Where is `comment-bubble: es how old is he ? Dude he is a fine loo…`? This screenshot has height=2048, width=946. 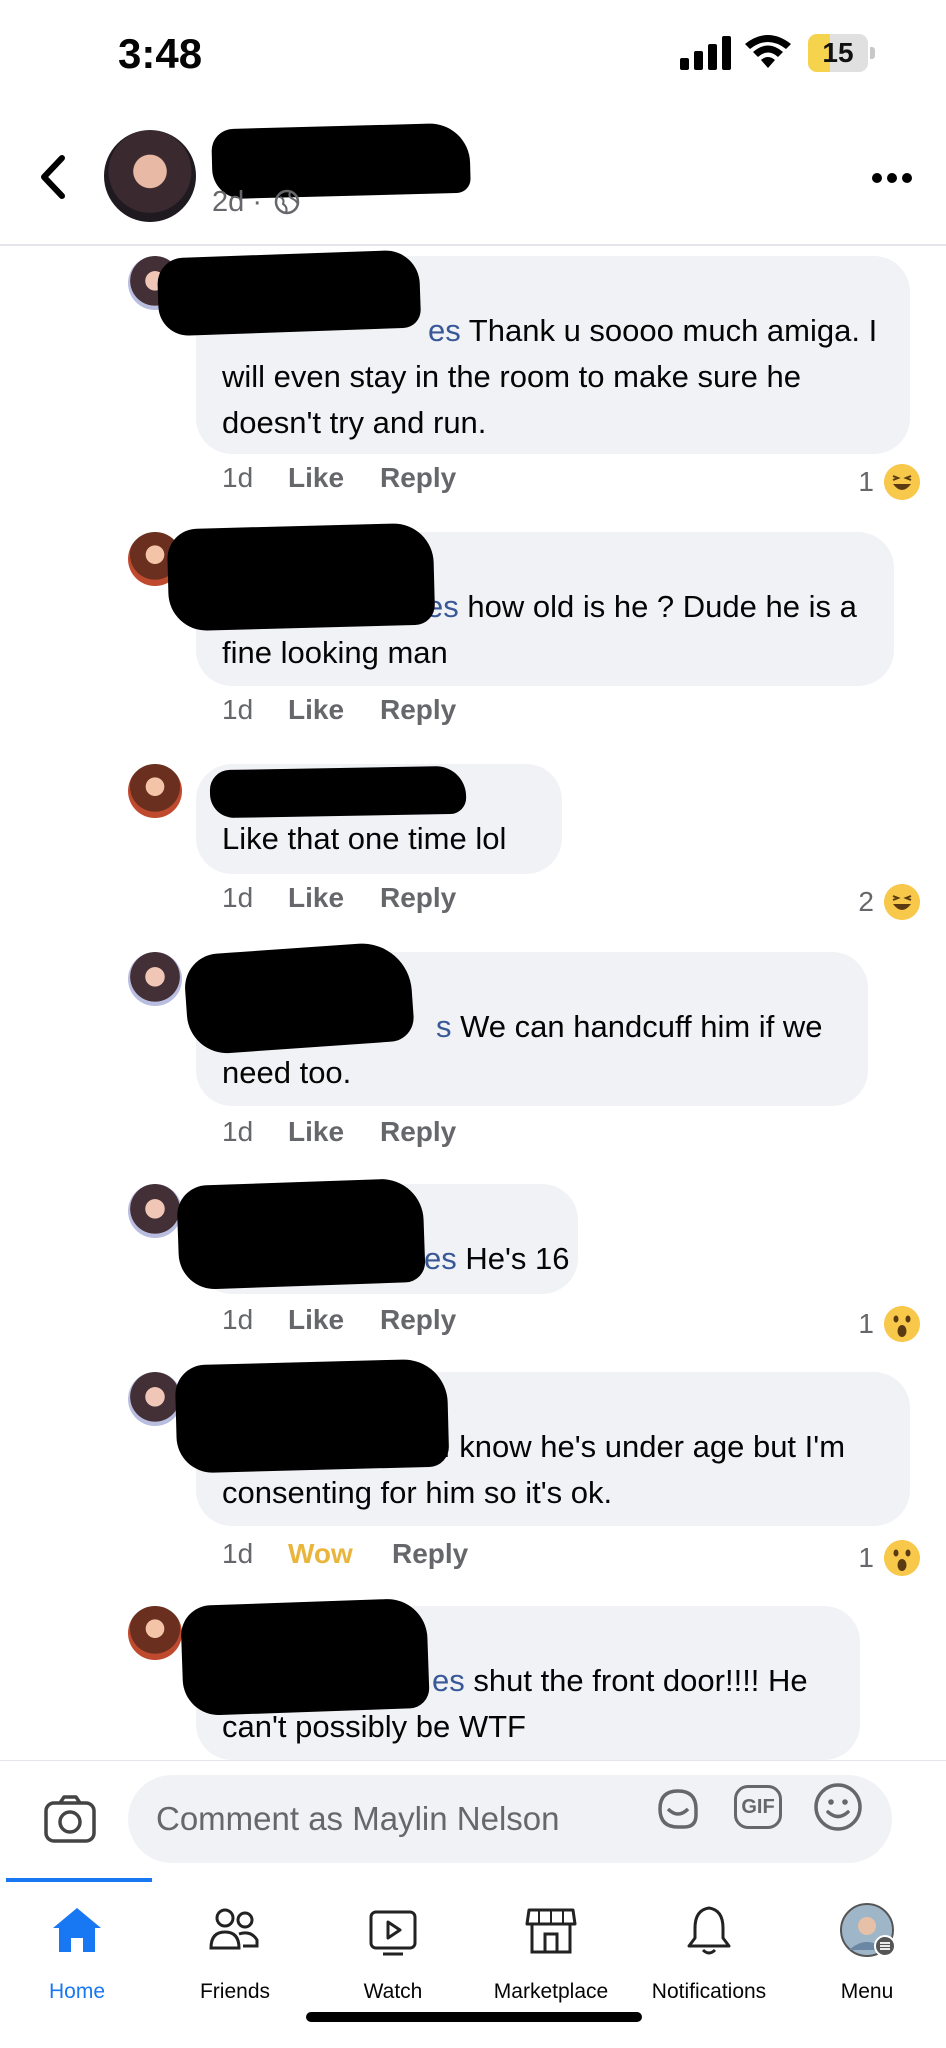 comment-bubble: es how old is he ? Dude he is a fine loo… is located at coordinates (530, 604).